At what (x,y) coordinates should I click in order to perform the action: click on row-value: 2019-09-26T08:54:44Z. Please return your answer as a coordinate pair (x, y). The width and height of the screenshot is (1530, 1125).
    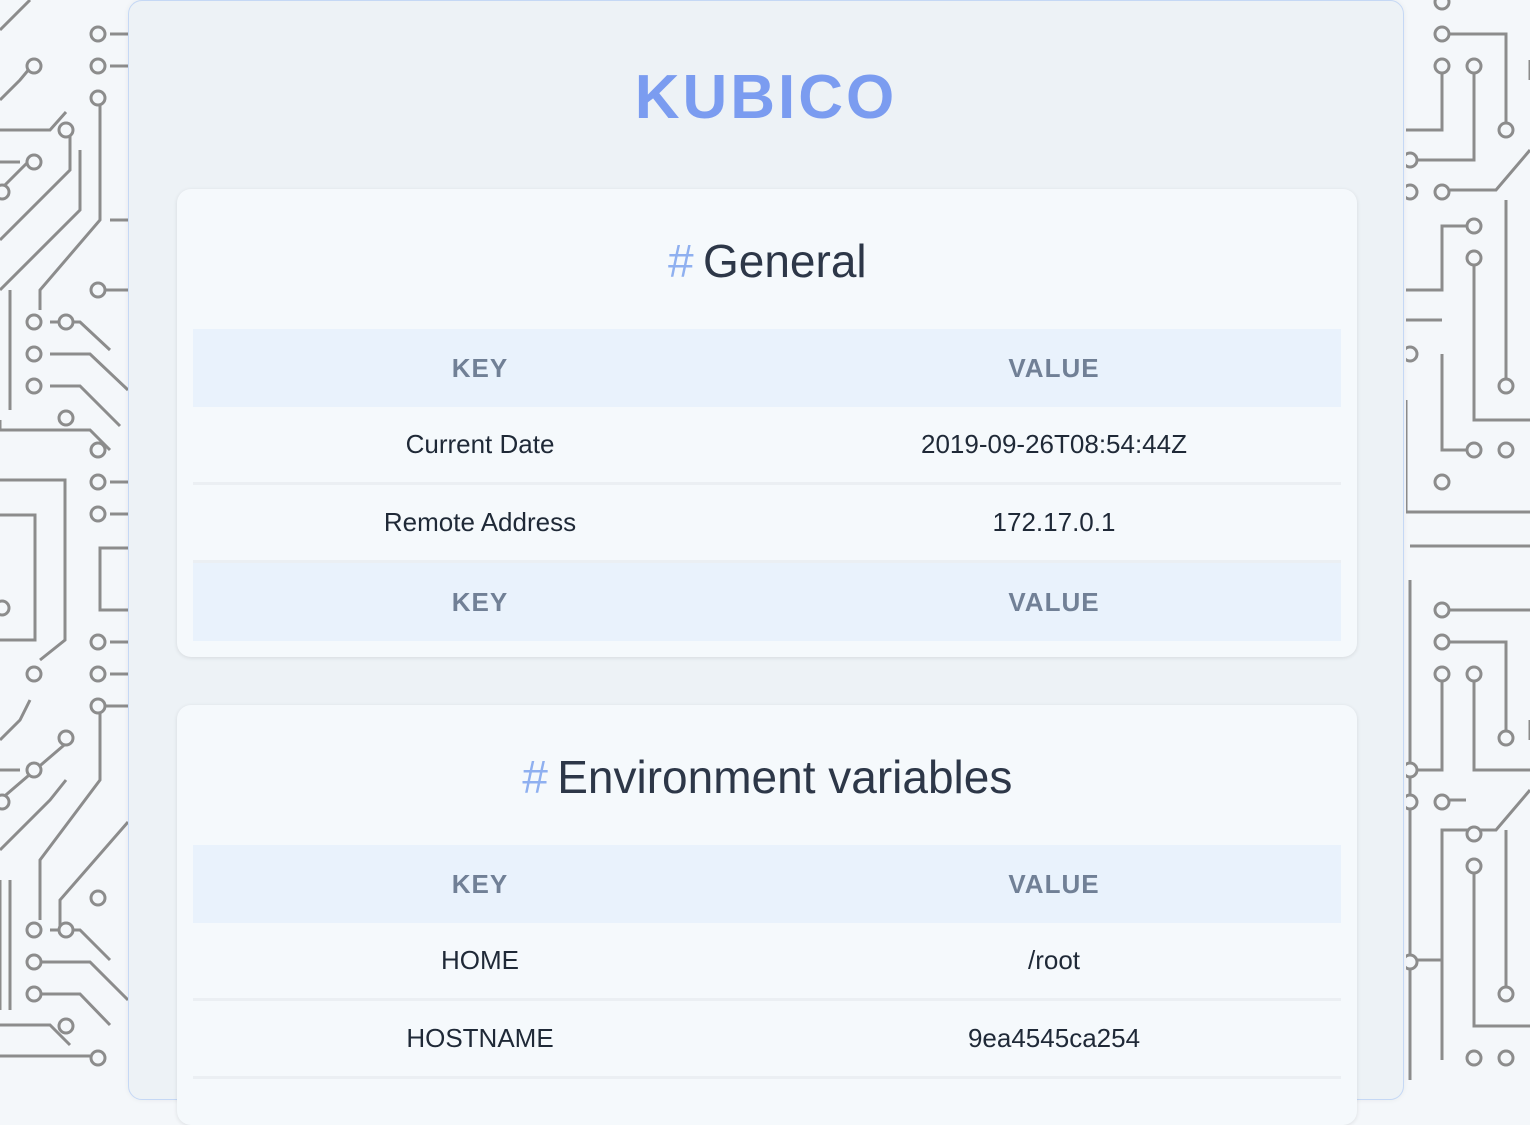
    Looking at the image, I should click on (1054, 446).